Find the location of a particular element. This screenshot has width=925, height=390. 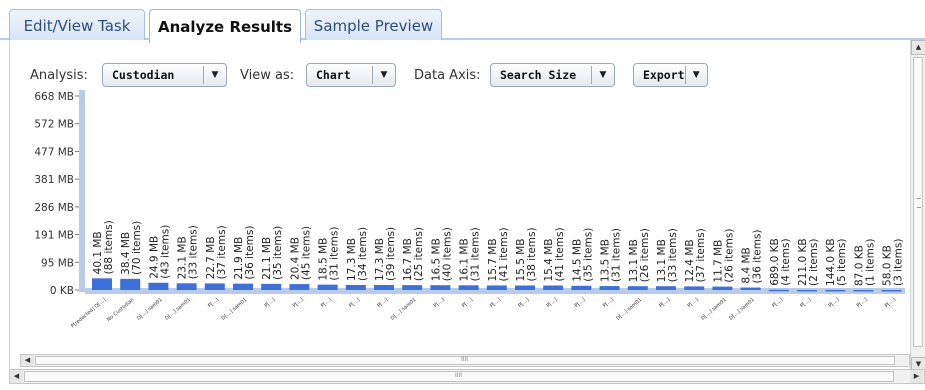

y-axis is located at coordinates (82, 191).